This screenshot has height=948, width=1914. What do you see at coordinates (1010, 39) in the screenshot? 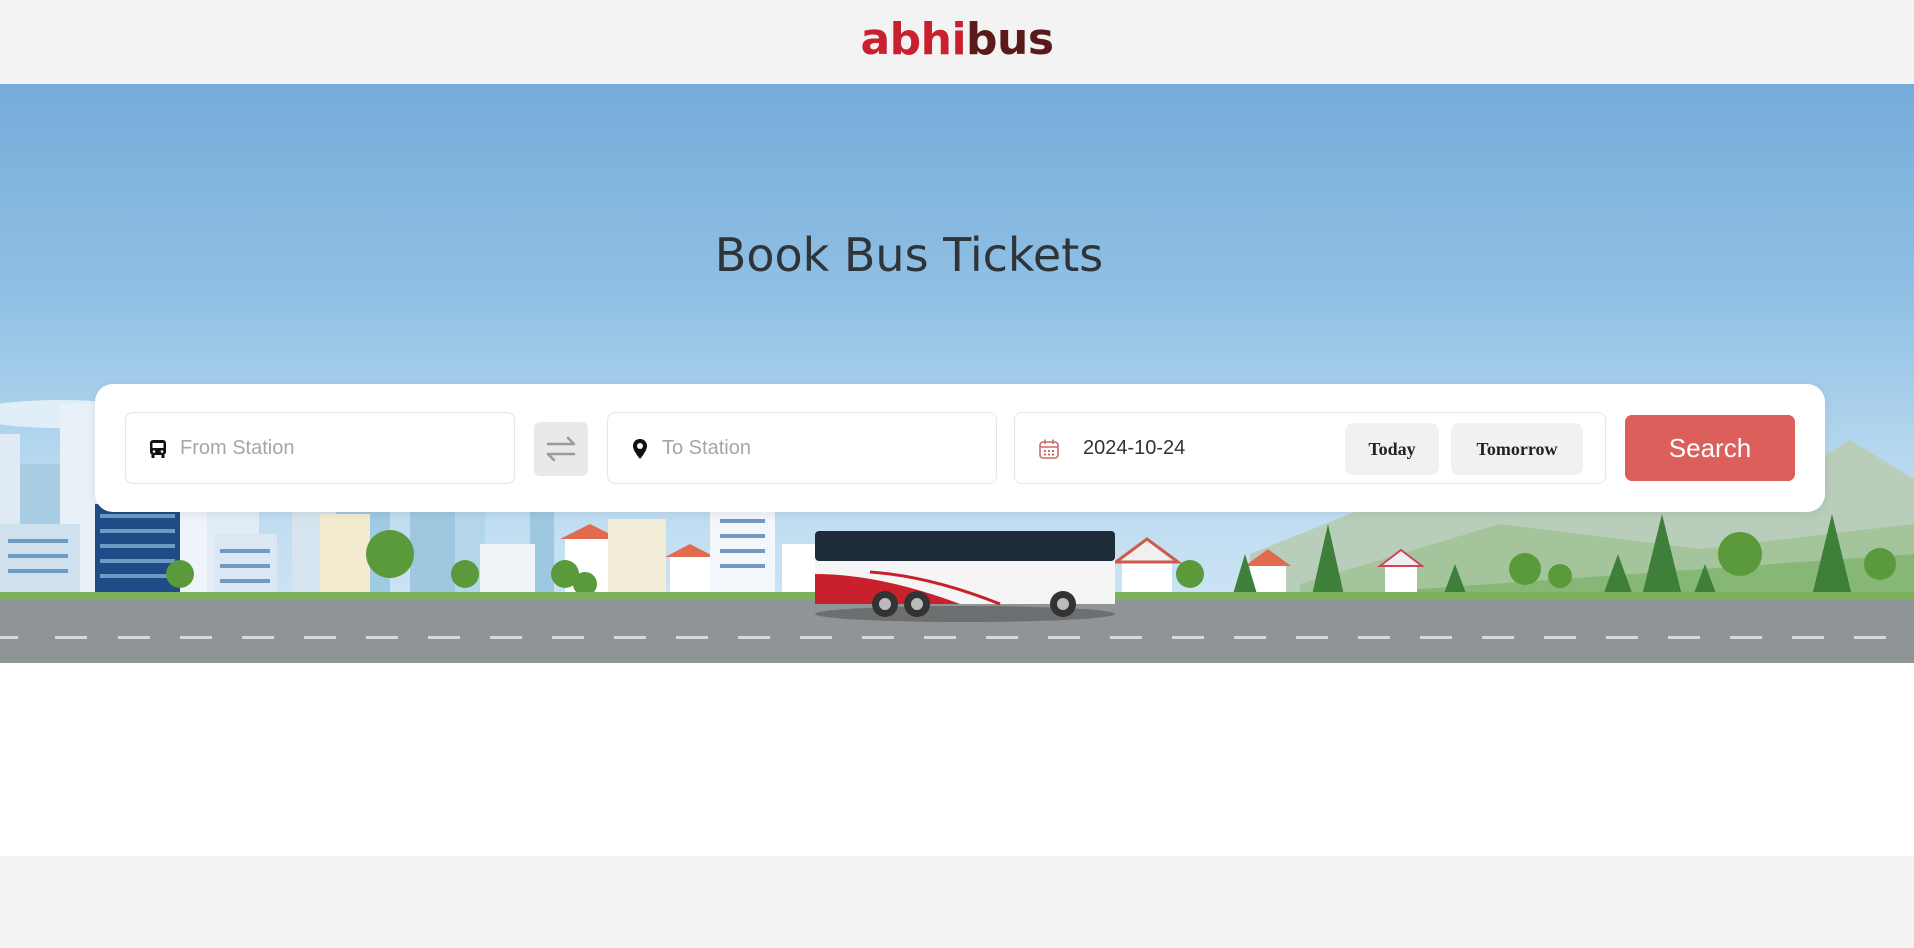
I see `logo-part-bus: bus` at bounding box center [1010, 39].